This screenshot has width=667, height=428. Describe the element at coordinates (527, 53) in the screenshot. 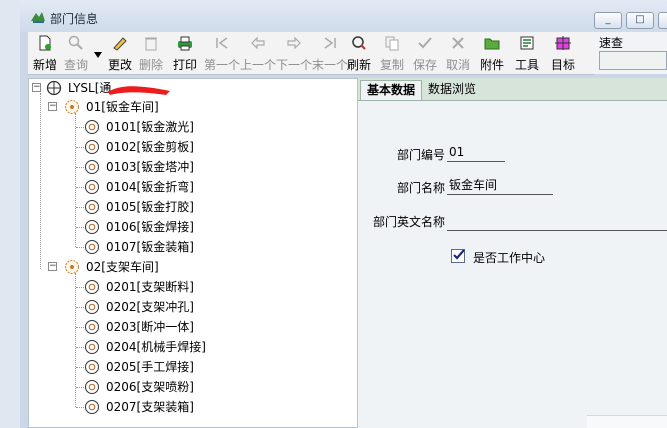

I see `tools-button: 工具` at that location.